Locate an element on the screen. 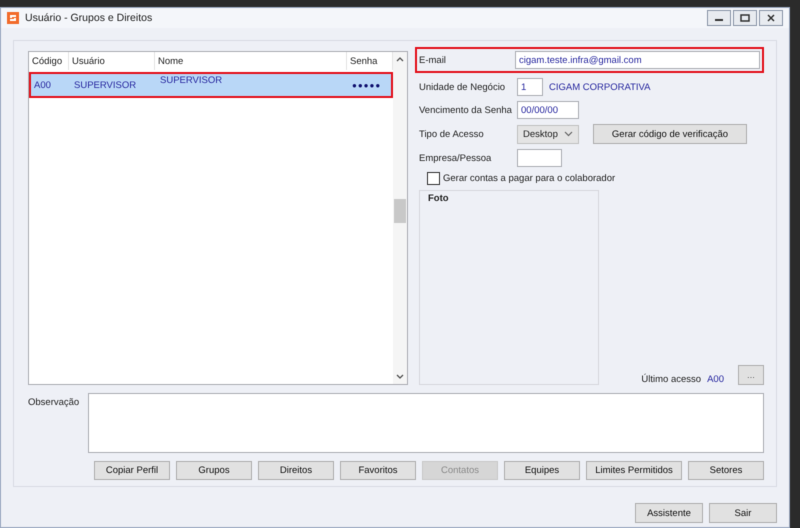 This screenshot has width=800, height=528. action-button: Limites Permitidos is located at coordinates (634, 470).